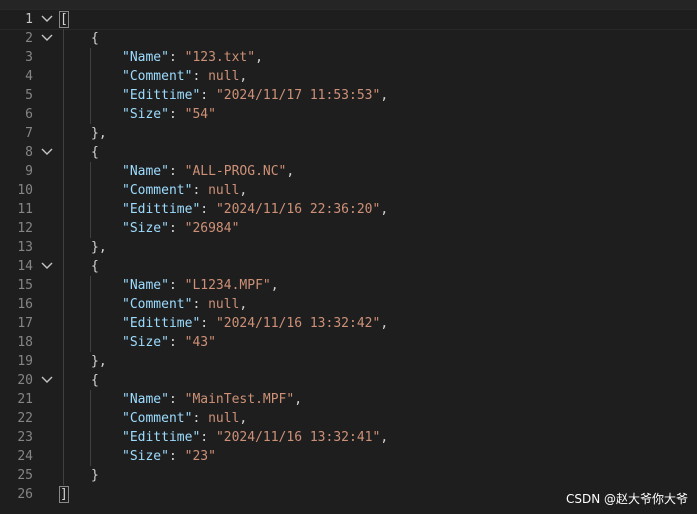  What do you see at coordinates (29, 171) in the screenshot?
I see `line-number: 9` at bounding box center [29, 171].